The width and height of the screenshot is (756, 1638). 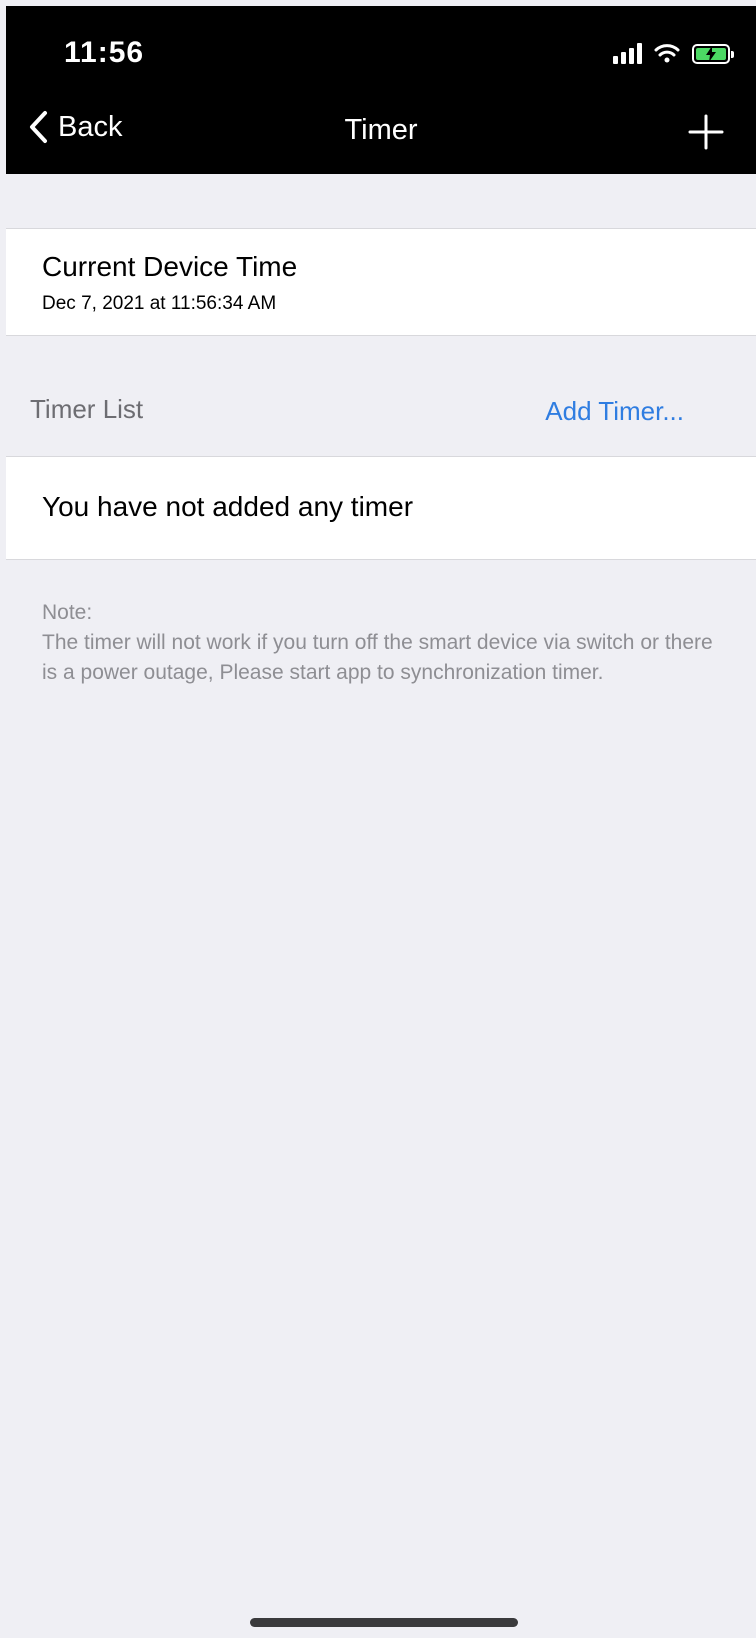 What do you see at coordinates (381, 90) in the screenshot?
I see `top-bar: 11:56 Back Timer` at bounding box center [381, 90].